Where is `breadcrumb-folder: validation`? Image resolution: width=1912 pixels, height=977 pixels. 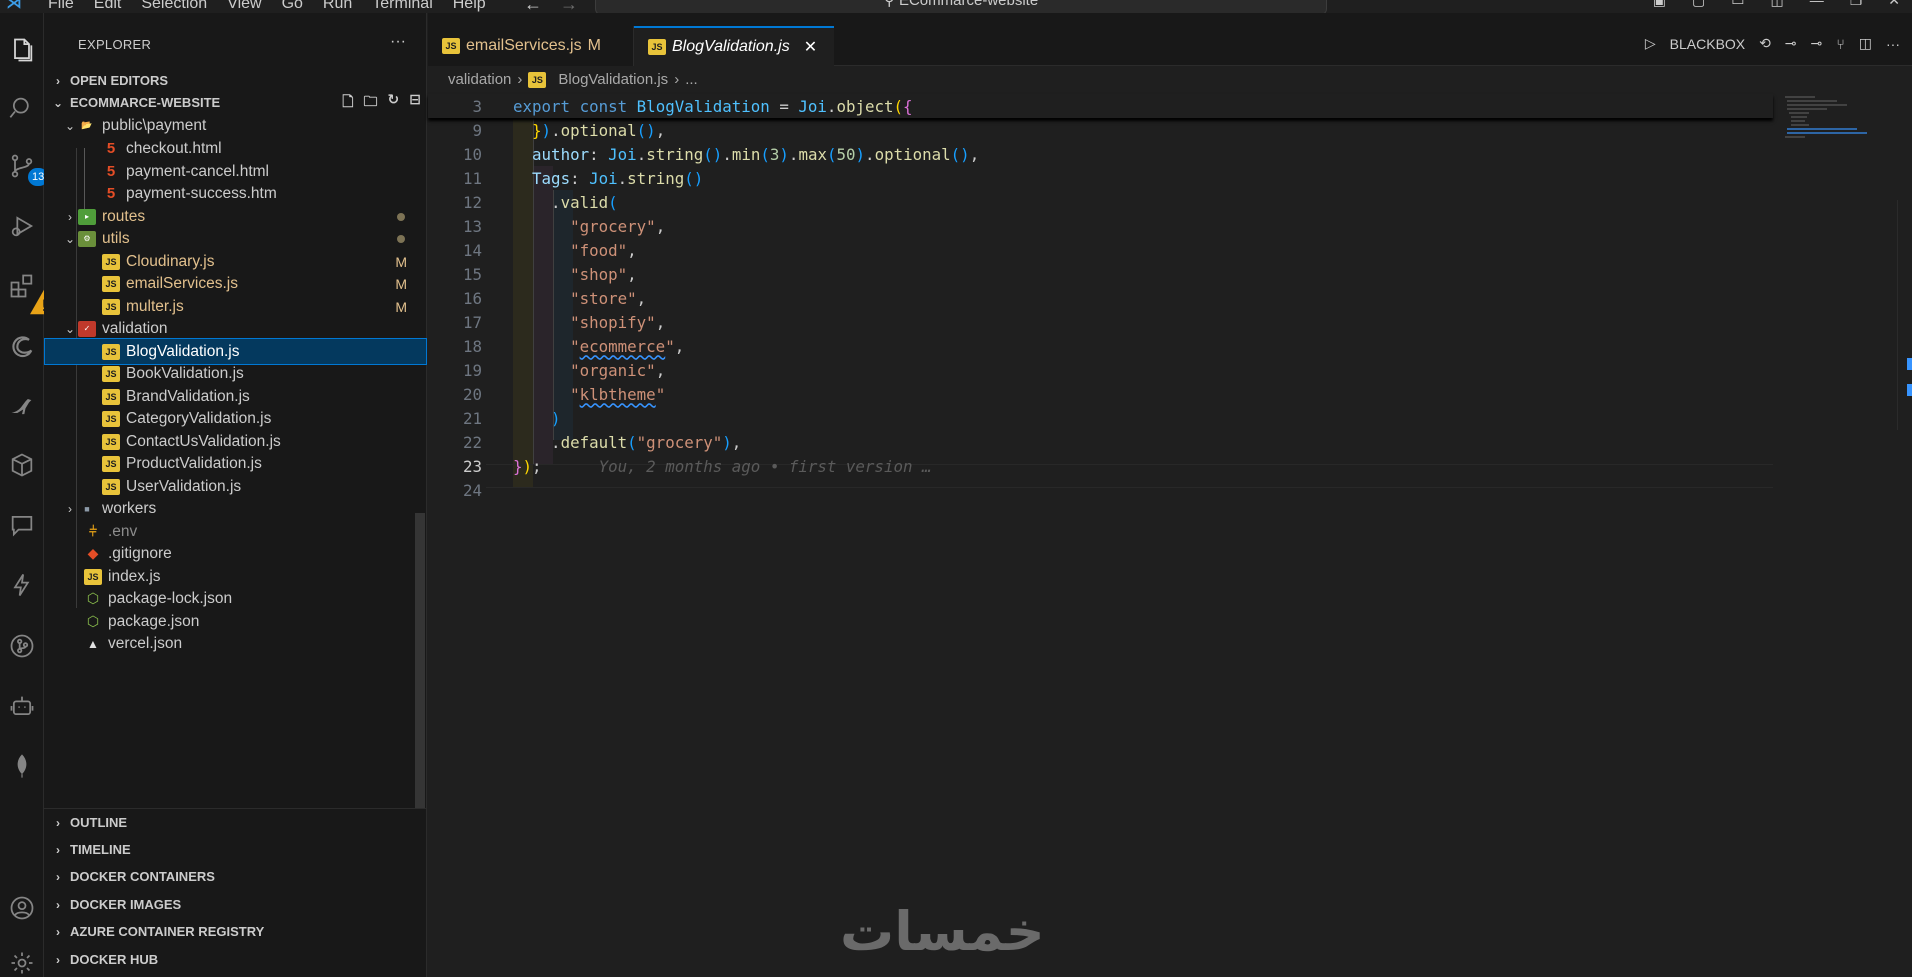
breadcrumb-folder: validation is located at coordinates (479, 79).